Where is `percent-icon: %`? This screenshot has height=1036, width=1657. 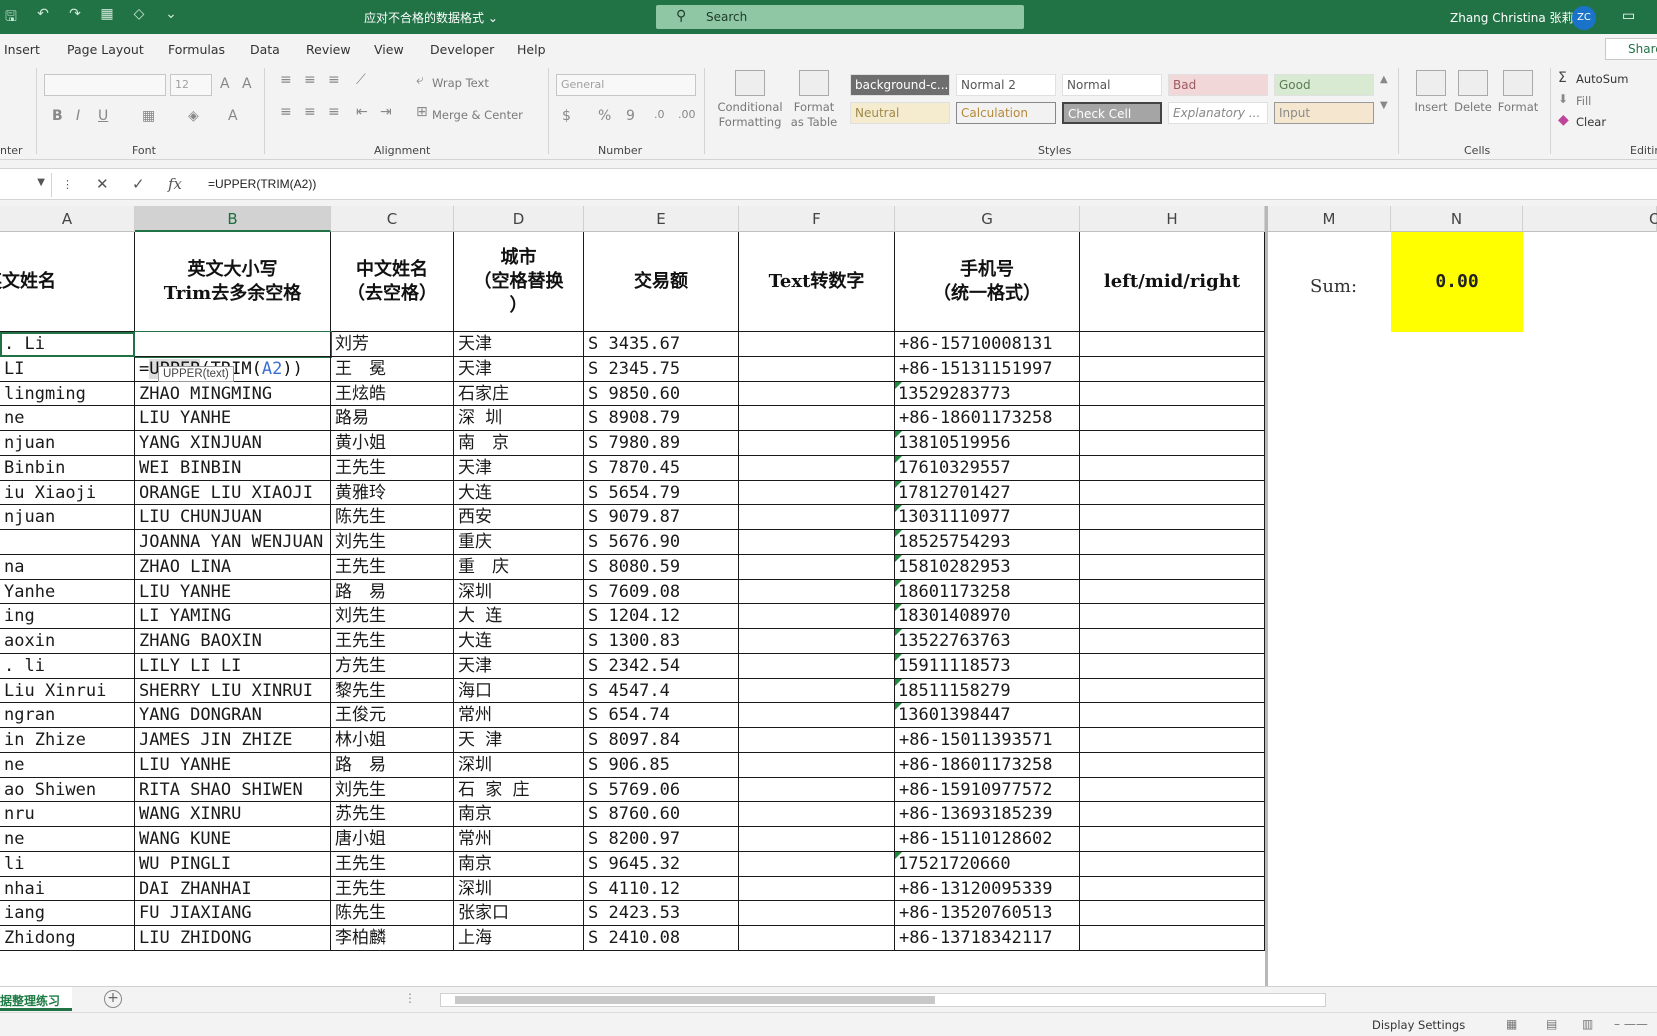 percent-icon: % is located at coordinates (604, 116).